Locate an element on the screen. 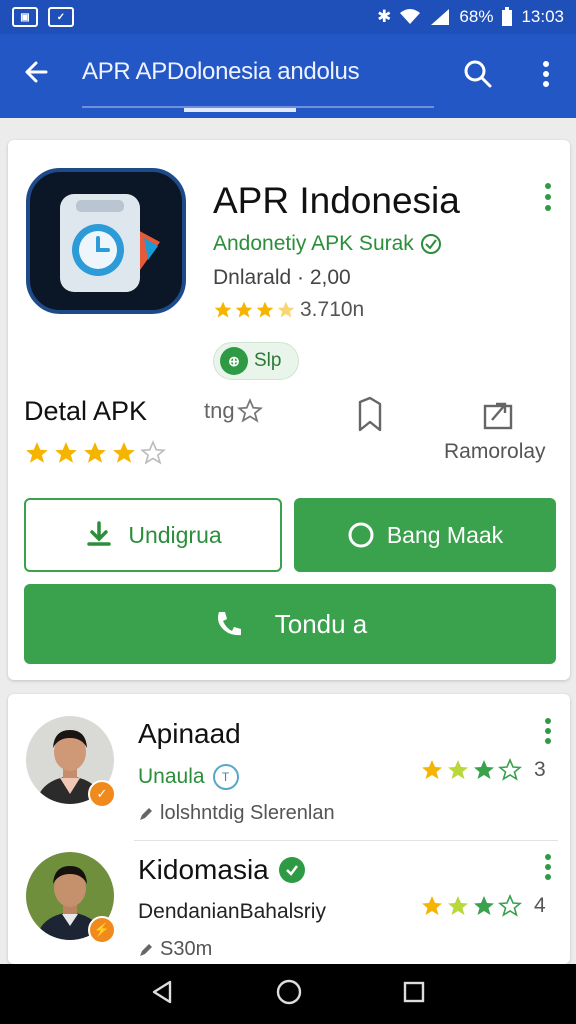 This screenshot has width=576, height=1024. star-outline-icon is located at coordinates (249, 410).